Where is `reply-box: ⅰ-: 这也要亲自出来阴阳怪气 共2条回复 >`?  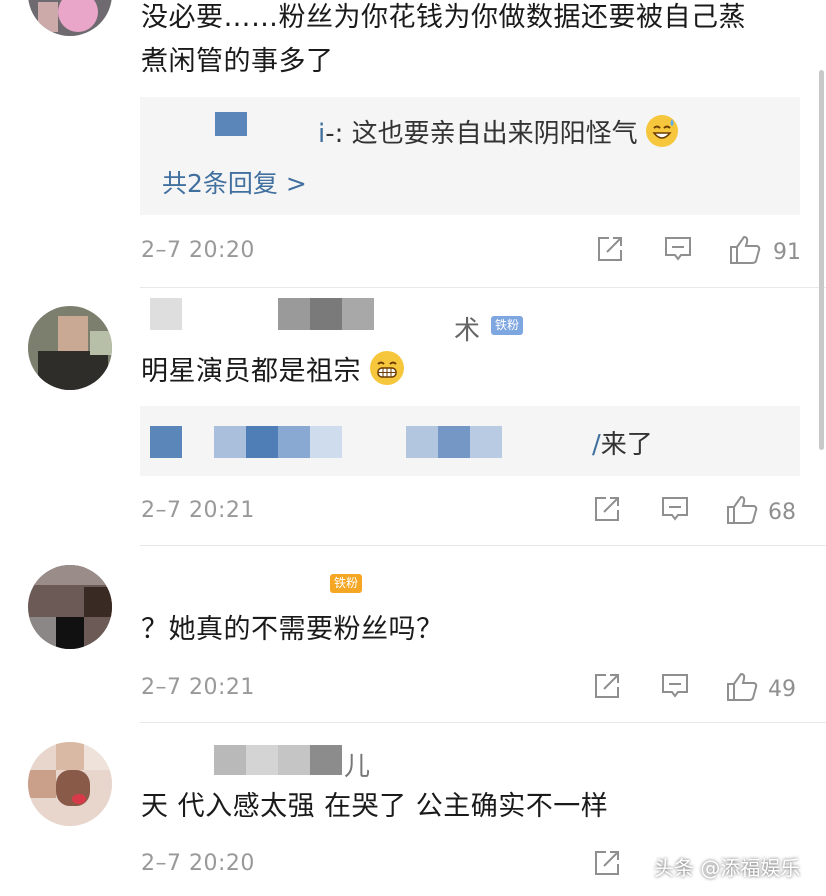
reply-box: ⅰ-: 这也要亲自出来阴阳怪气 共2条回复 > is located at coordinates (470, 156).